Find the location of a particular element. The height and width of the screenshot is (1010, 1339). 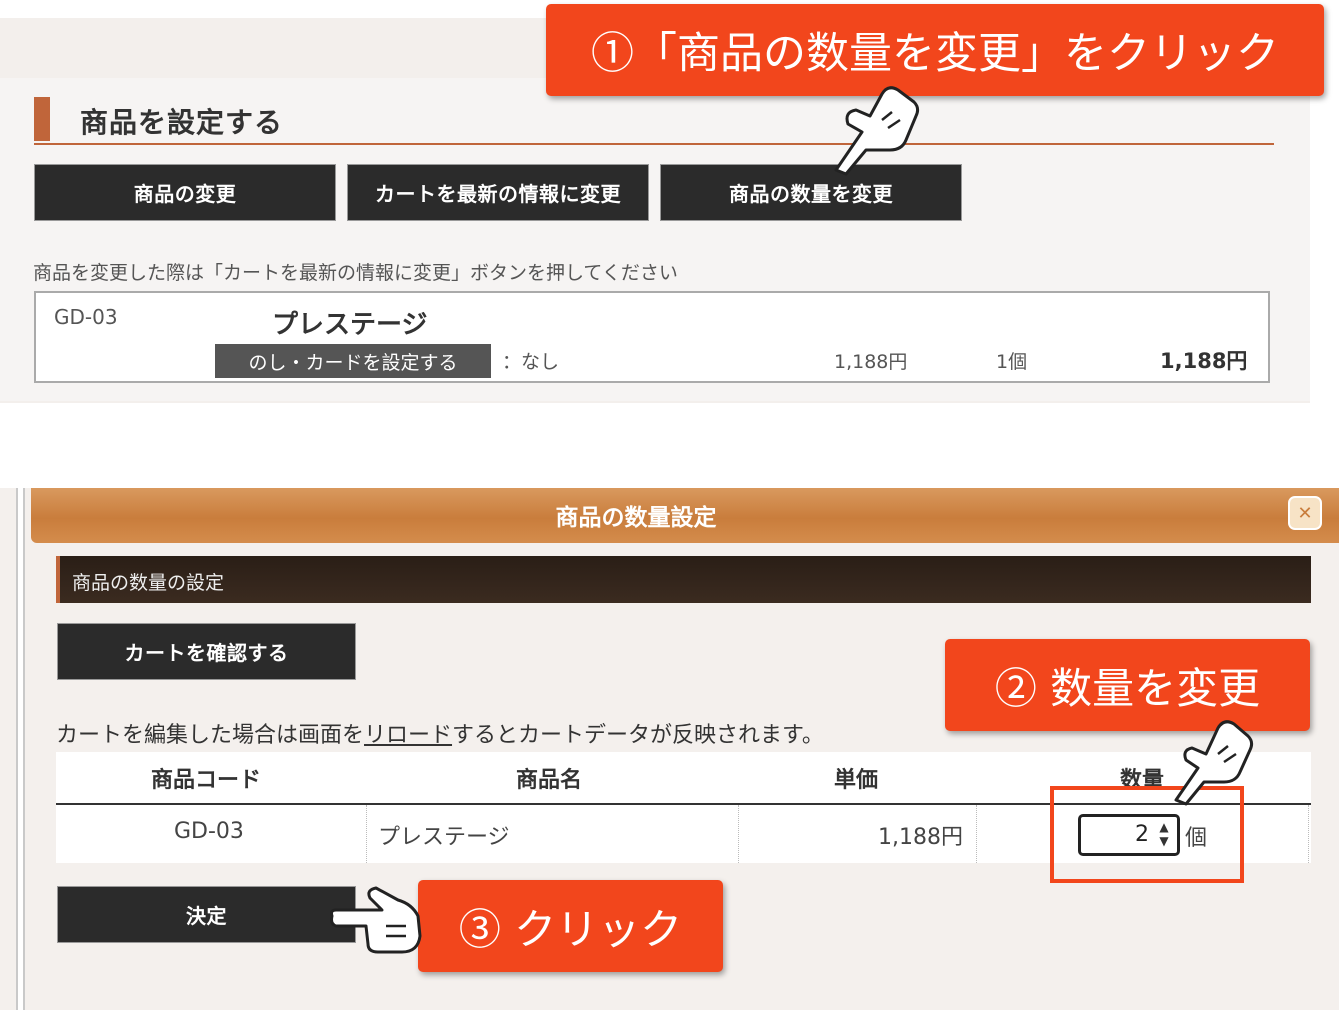

item-subtotal: 1,188円 is located at coordinates (1204, 361).